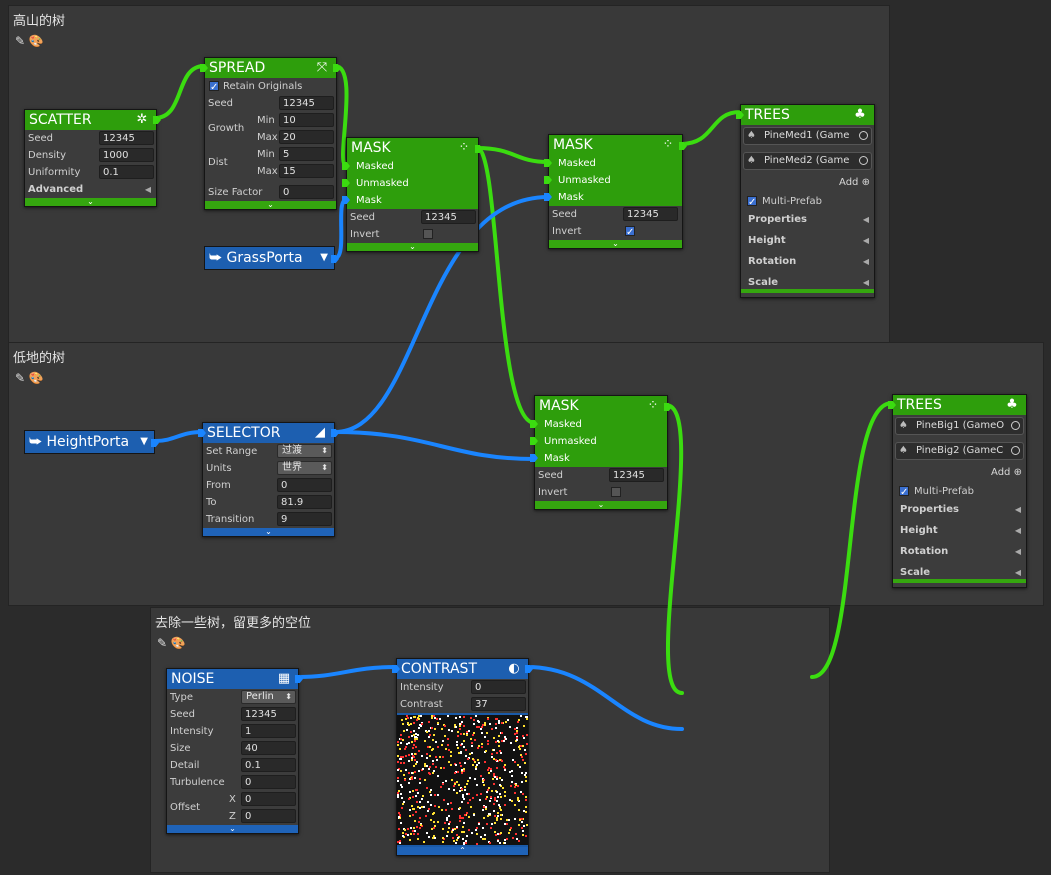 This screenshot has height=875, width=1051. What do you see at coordinates (959, 451) in the screenshot?
I see `prefab-slot: ♠ PineBig2 (GameC` at bounding box center [959, 451].